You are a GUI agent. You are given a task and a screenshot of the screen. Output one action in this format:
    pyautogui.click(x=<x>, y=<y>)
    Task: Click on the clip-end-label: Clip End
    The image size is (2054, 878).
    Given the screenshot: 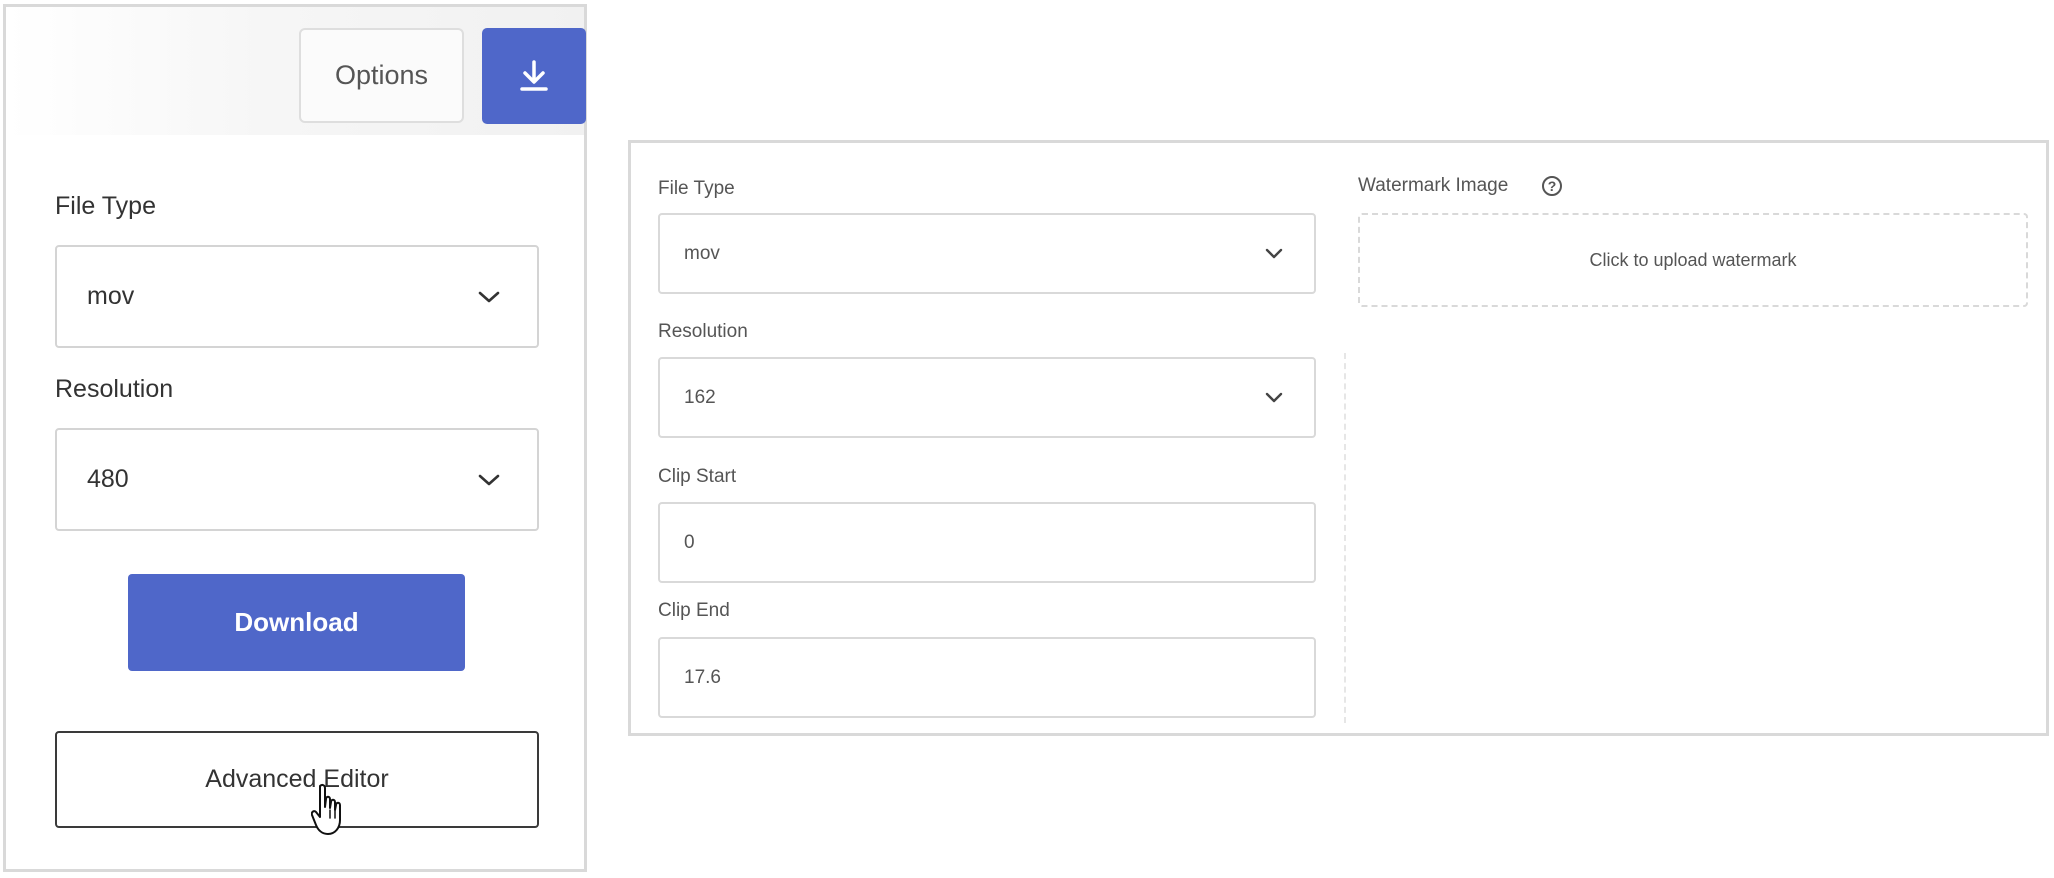 What is the action you would take?
    pyautogui.click(x=694, y=610)
    